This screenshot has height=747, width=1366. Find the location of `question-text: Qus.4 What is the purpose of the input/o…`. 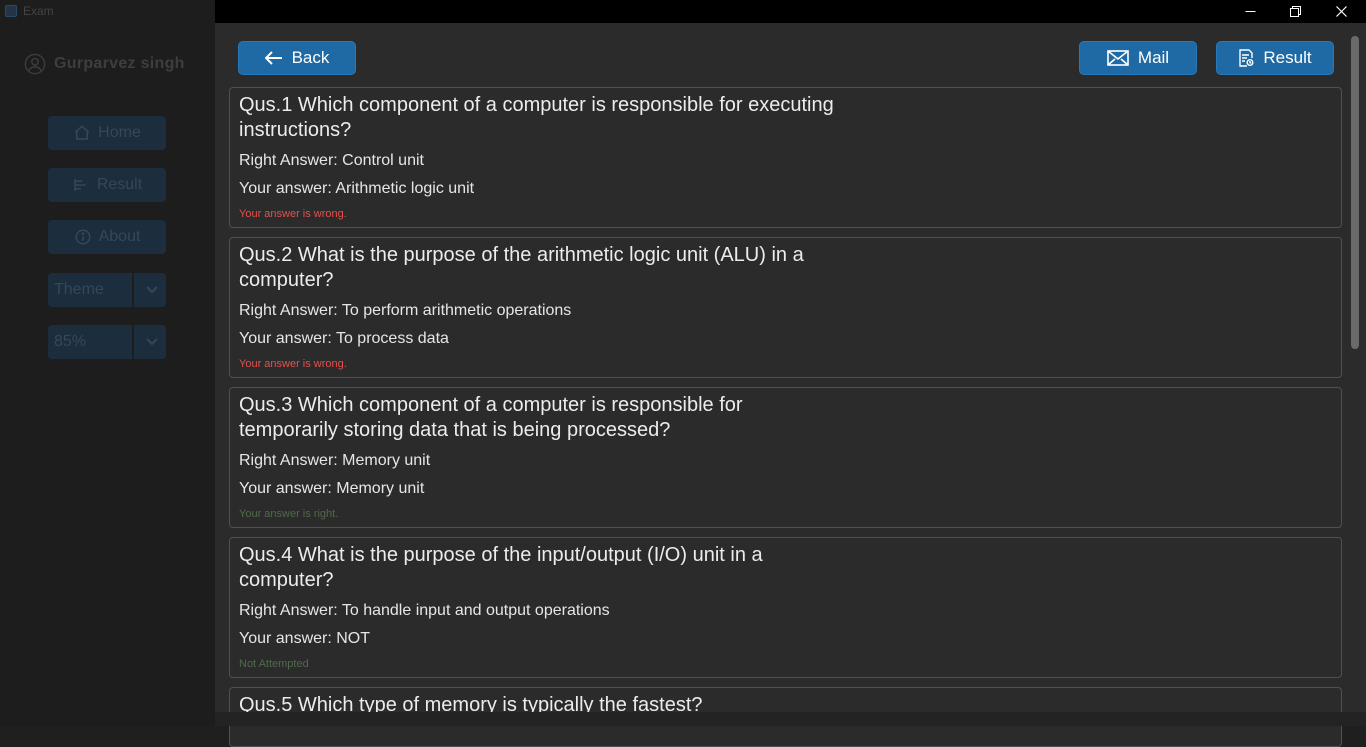

question-text: Qus.4 What is the purpose of the input/o… is located at coordinates (501, 567).